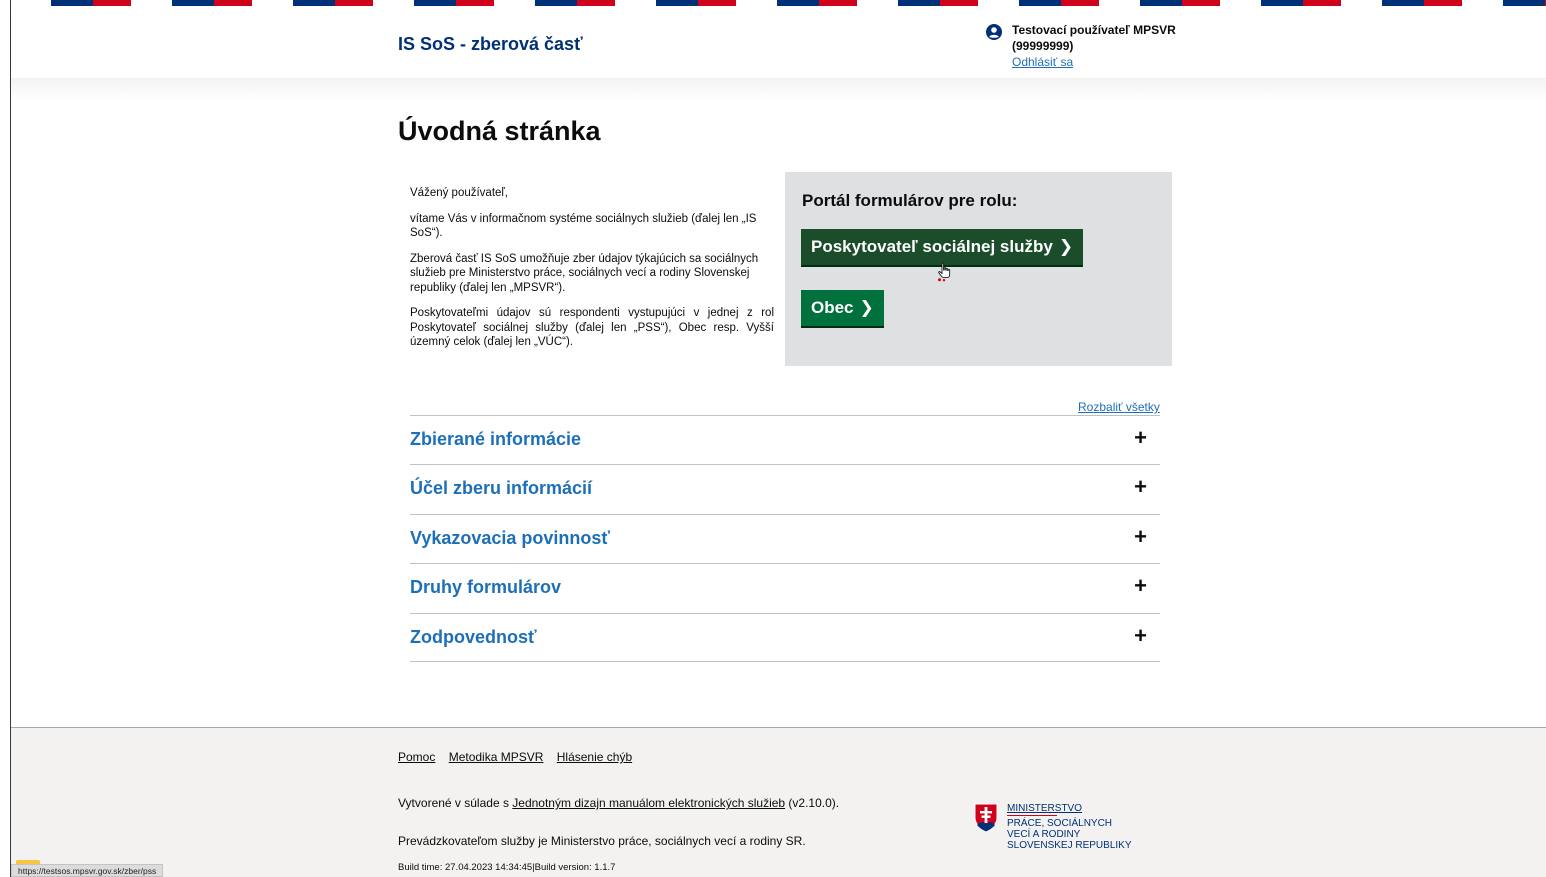 This screenshot has width=1546, height=877. I want to click on ministry-line-1: Ministerstvo, so click(1045, 808).